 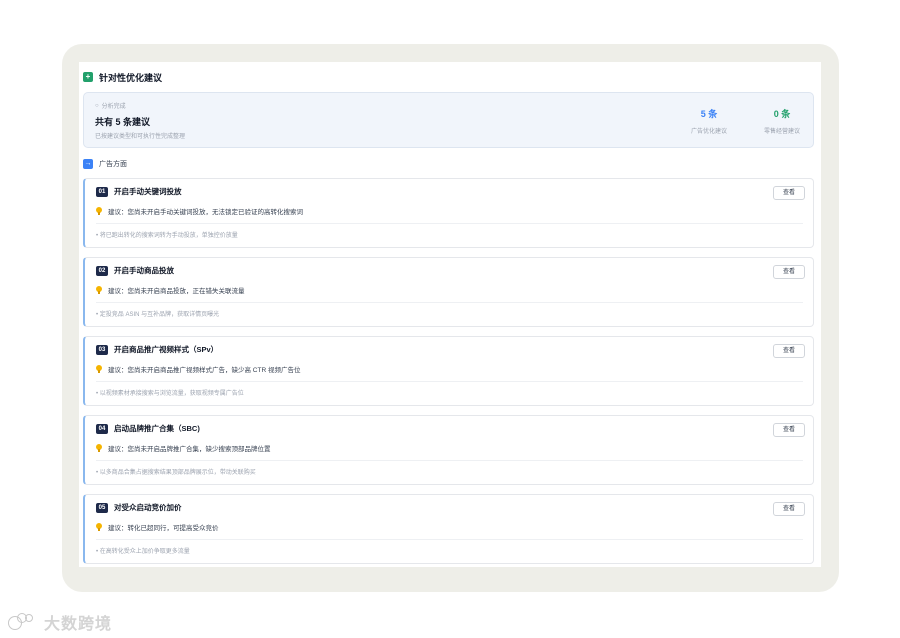 I want to click on stat-value: 5 条, so click(x=709, y=114).